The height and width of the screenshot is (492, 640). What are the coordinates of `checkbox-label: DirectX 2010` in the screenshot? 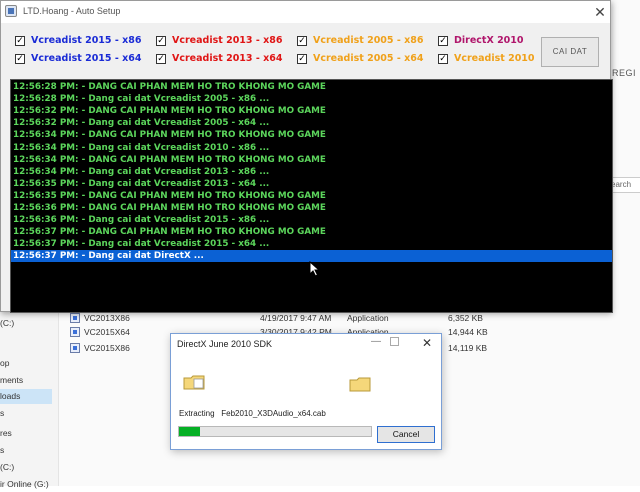 It's located at (489, 40).